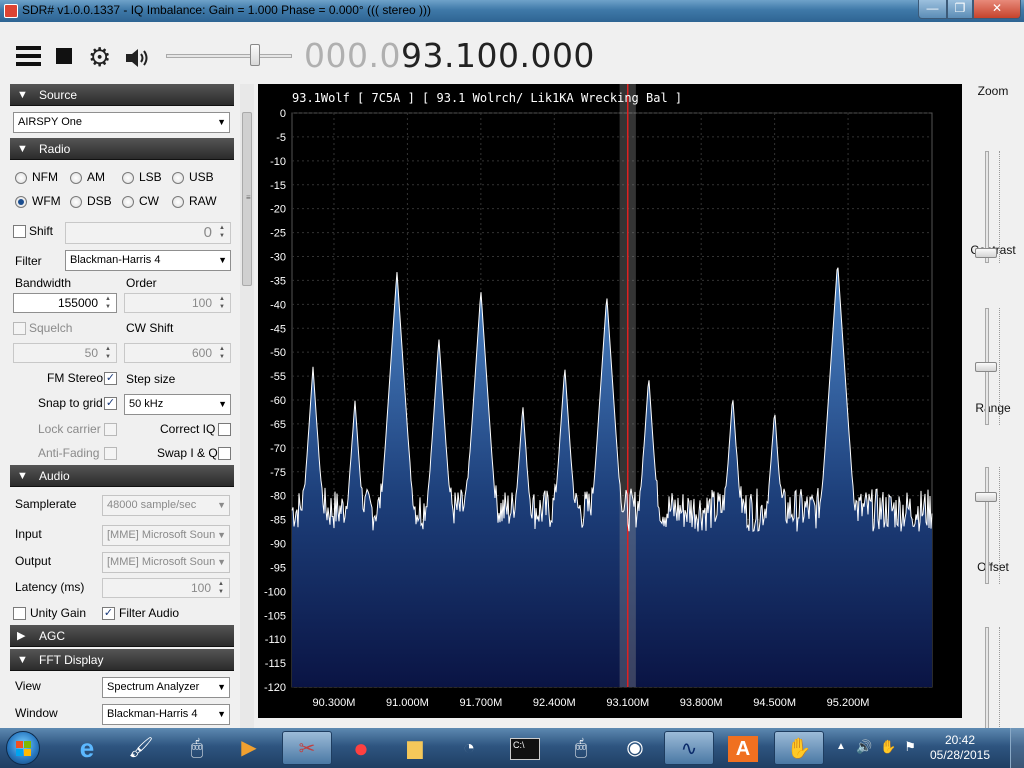 This screenshot has height=768, width=1024. I want to click on mouse-settings-icon: 🖱, so click(581, 748).